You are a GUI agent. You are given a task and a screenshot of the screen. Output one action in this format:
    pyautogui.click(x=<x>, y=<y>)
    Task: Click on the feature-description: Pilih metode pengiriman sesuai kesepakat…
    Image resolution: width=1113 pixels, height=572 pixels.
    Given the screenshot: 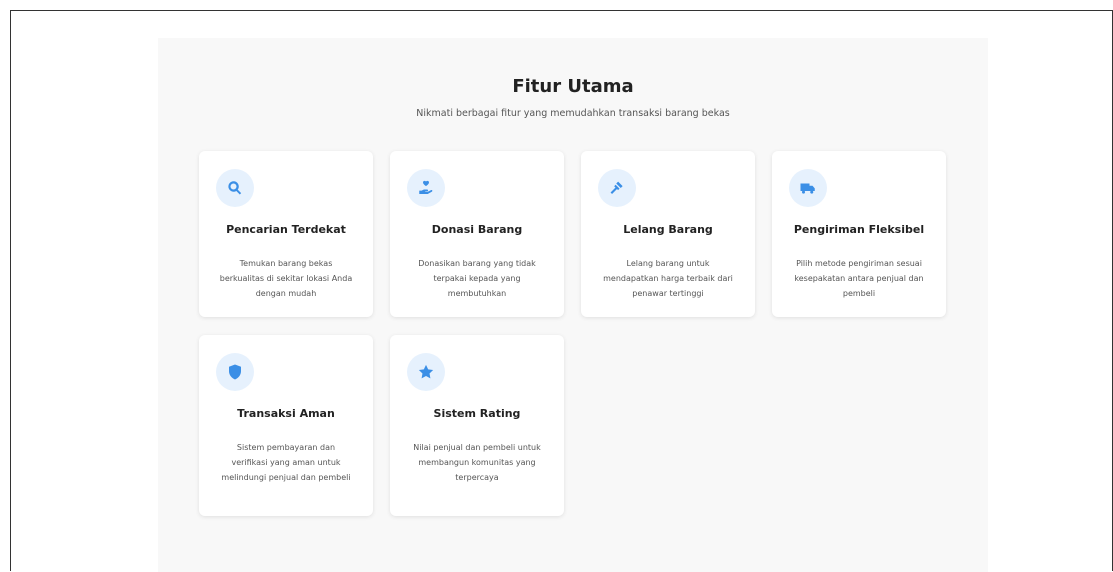 What is the action you would take?
    pyautogui.click(x=859, y=278)
    